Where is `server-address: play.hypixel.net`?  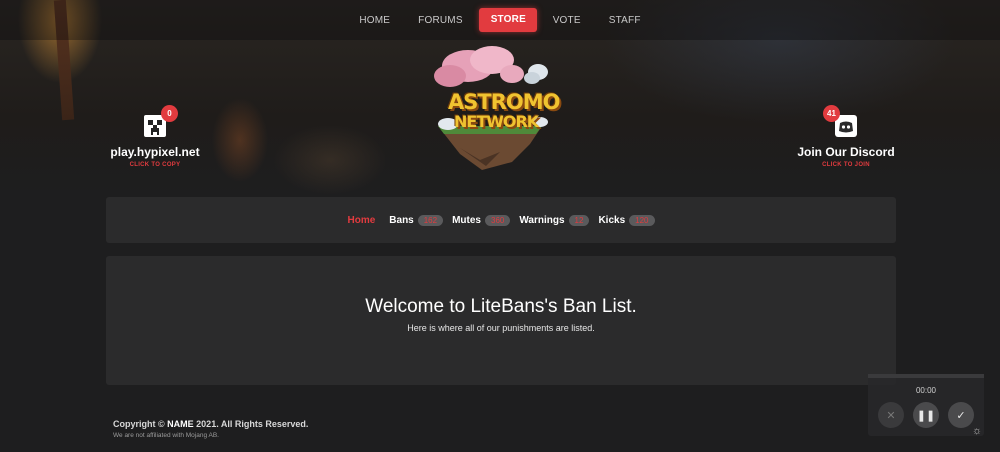
server-address: play.hypixel.net is located at coordinates (155, 152).